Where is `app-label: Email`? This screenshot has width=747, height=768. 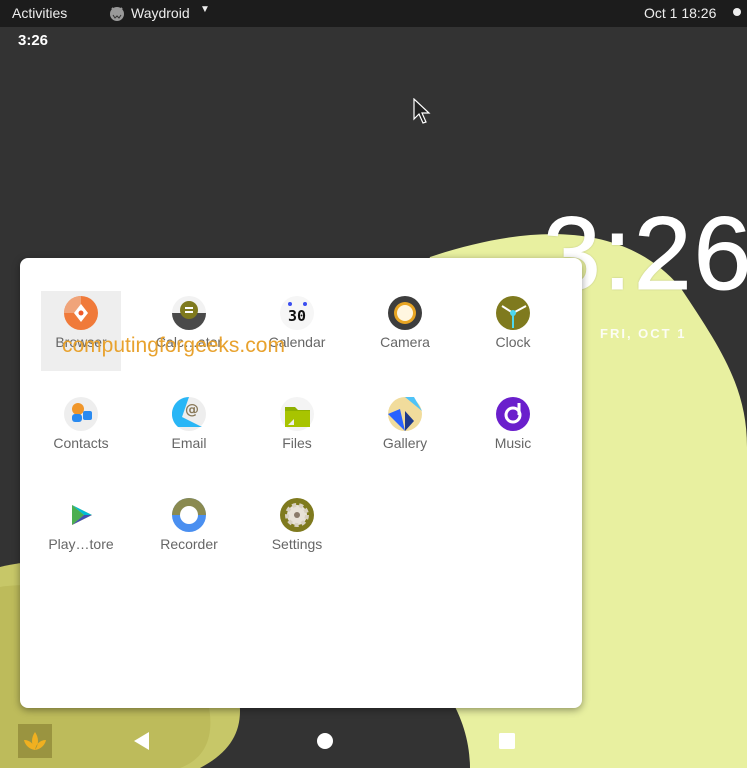
app-label: Email is located at coordinates (189, 443).